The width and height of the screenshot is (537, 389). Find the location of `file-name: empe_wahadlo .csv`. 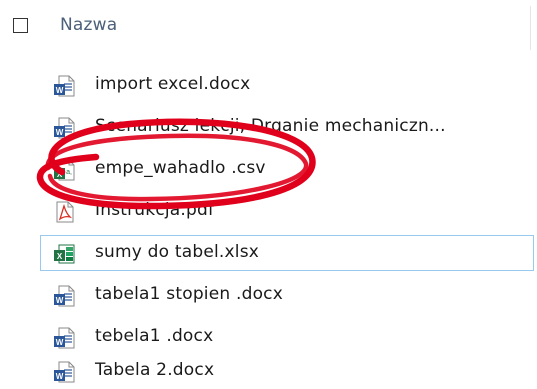

file-name: empe_wahadlo .csv is located at coordinates (180, 168).